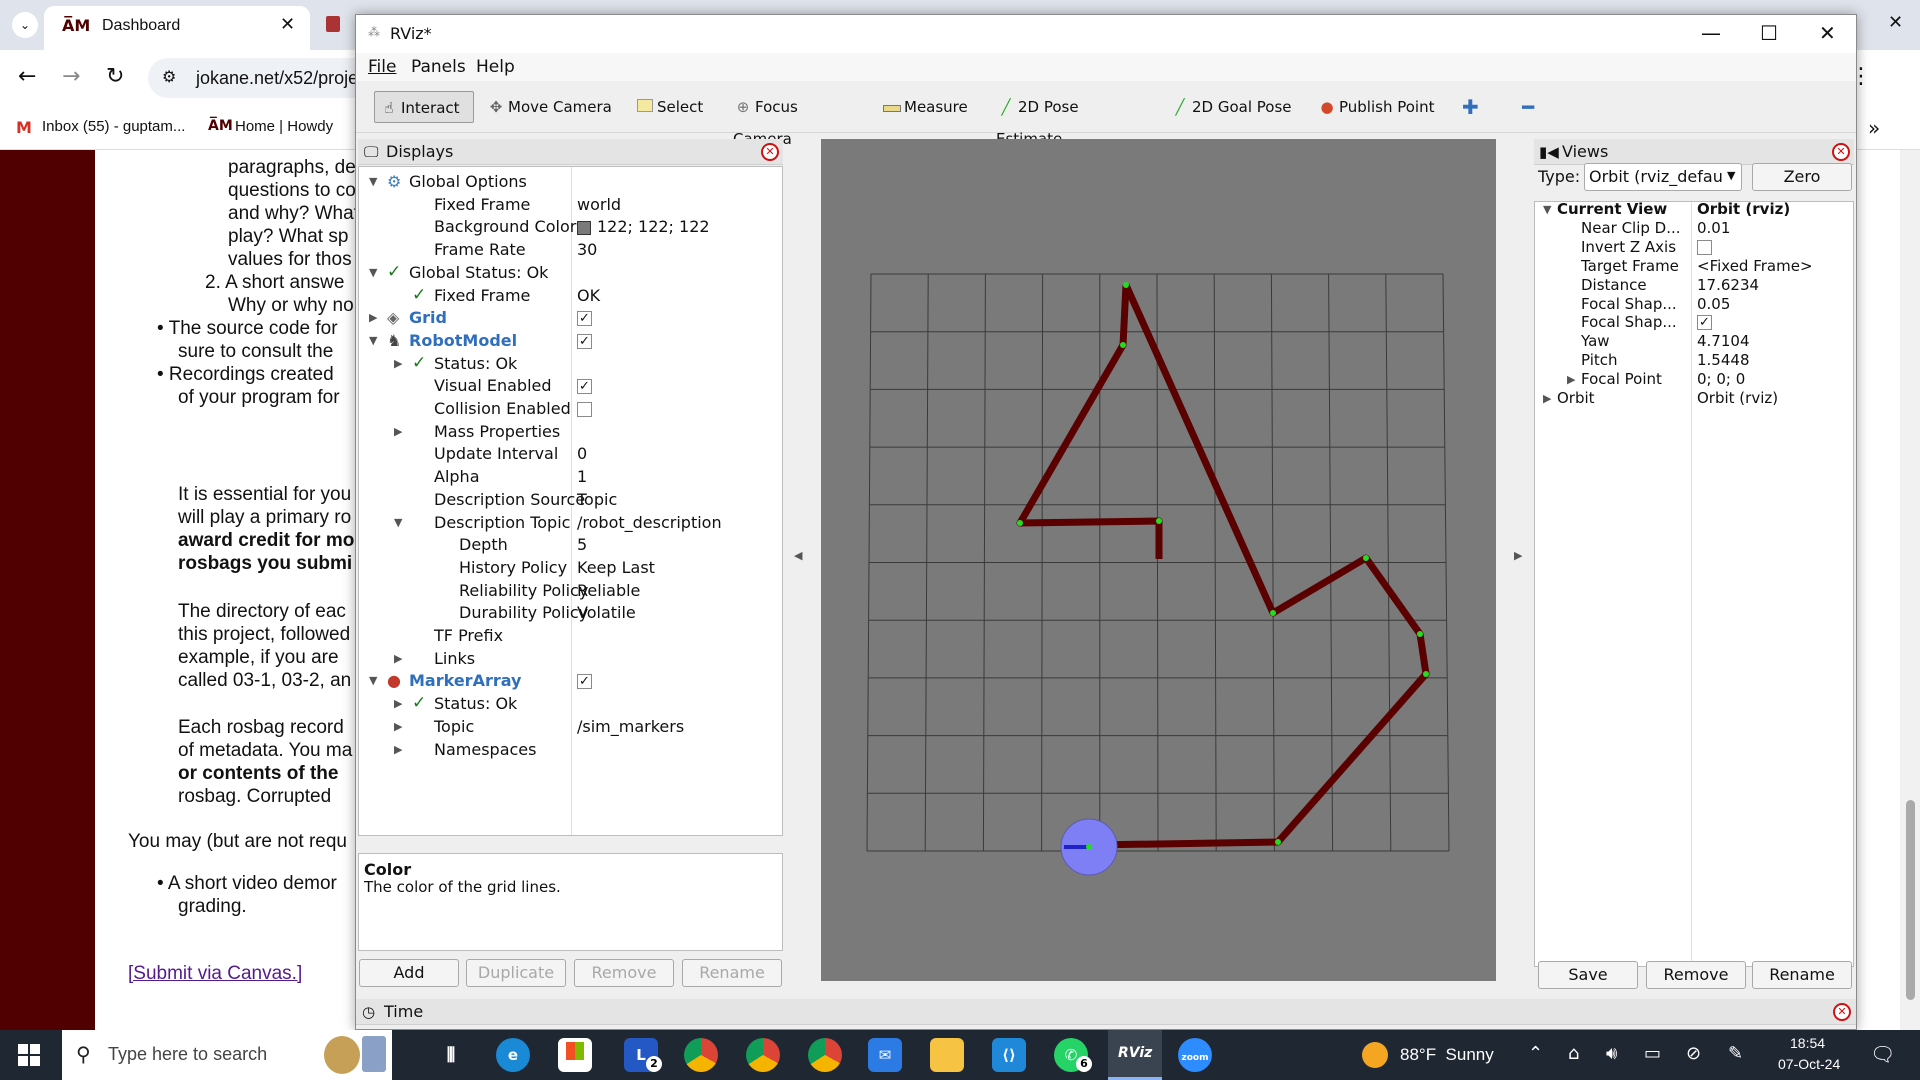 The image size is (1920, 1080). I want to click on maximize-icon: ☐, so click(1769, 33).